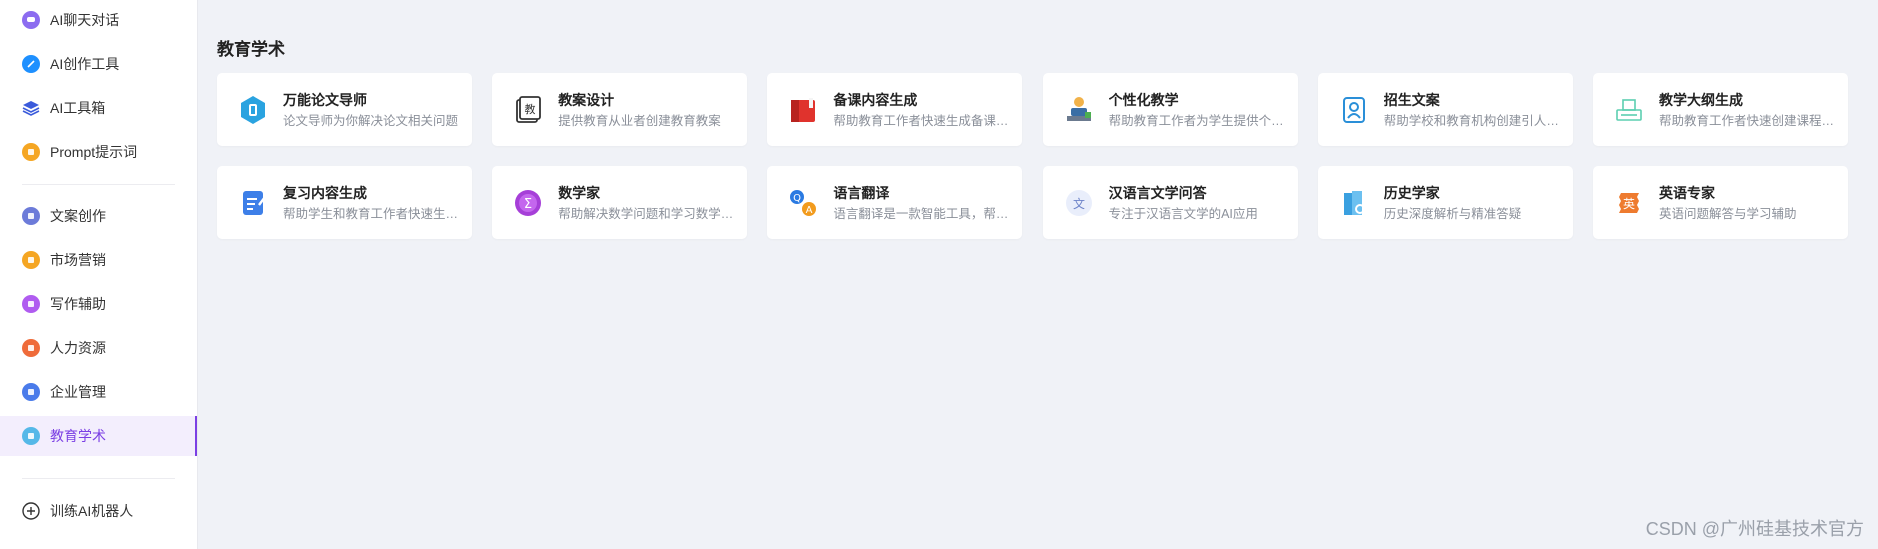 This screenshot has width=1878, height=549. What do you see at coordinates (895, 202) in the screenshot?
I see `app-card: QA 语言翻译语言翻译是一款智能工具，帮助翻译` at bounding box center [895, 202].